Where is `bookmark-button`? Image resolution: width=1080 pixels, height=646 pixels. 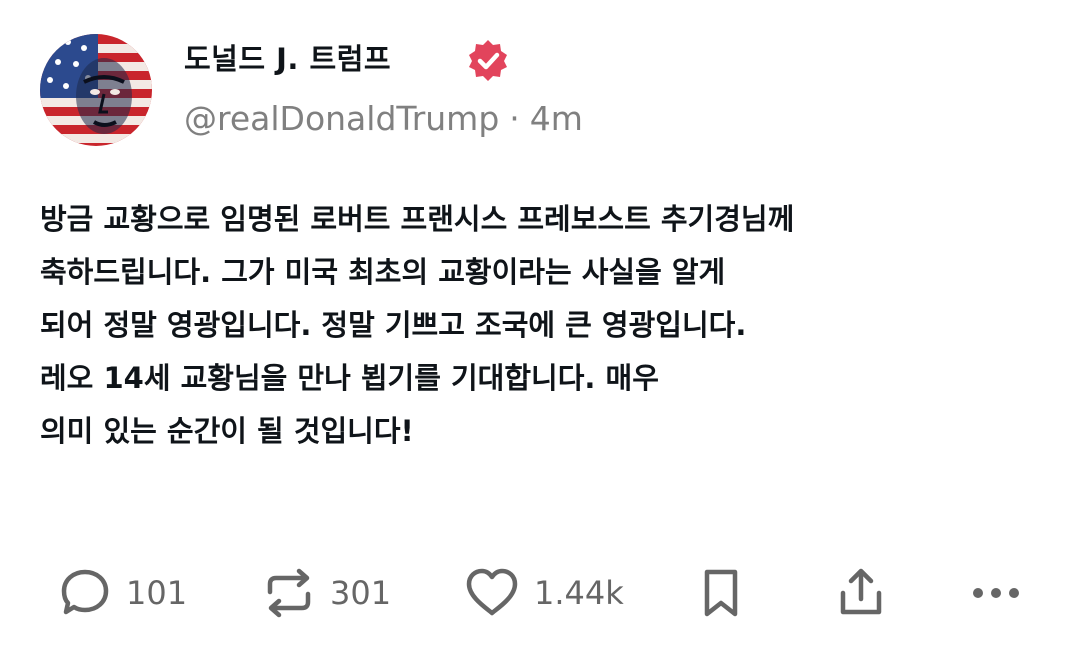
bookmark-button is located at coordinates (721, 593).